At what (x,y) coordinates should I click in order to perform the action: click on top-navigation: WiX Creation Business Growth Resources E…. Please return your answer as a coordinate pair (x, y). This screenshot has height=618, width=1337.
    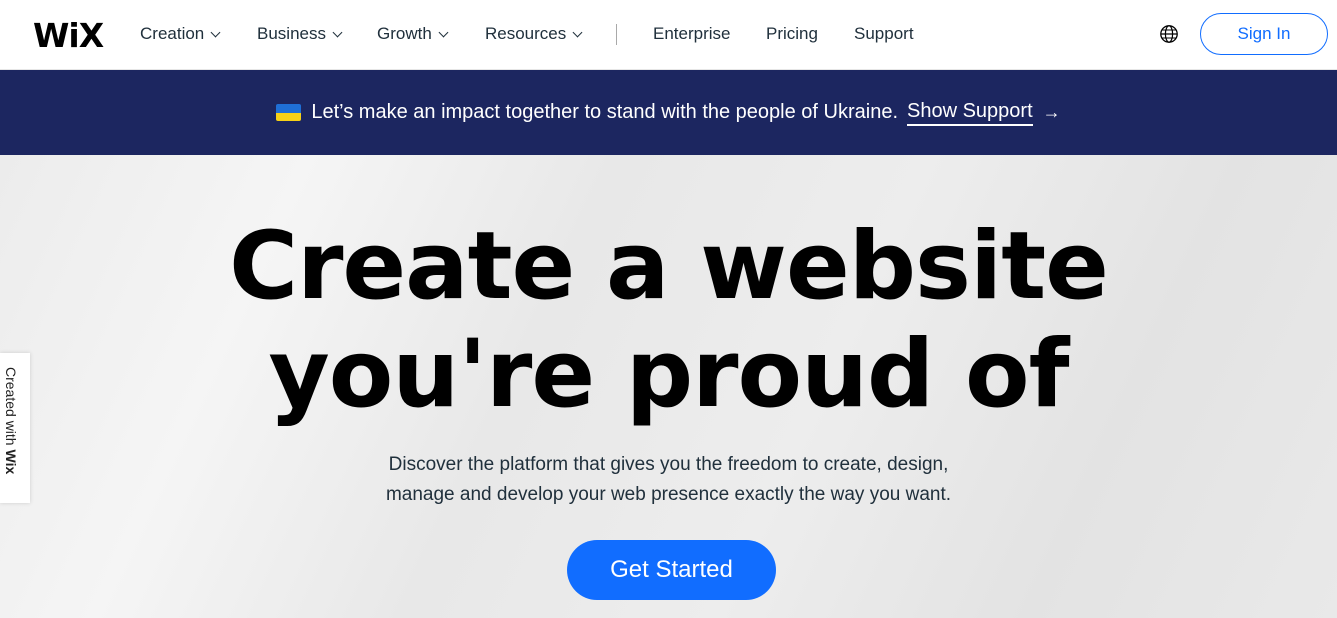
    Looking at the image, I should click on (668, 35).